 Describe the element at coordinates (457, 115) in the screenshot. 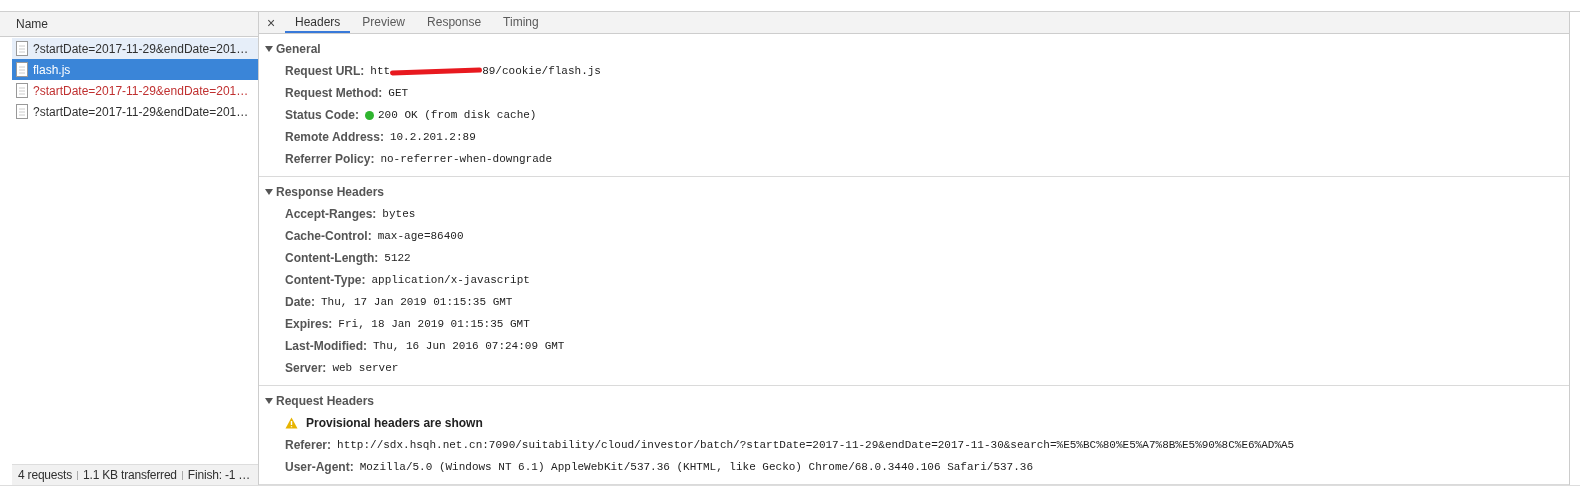

I see `header-value: 200 OK (from disk cache)` at that location.